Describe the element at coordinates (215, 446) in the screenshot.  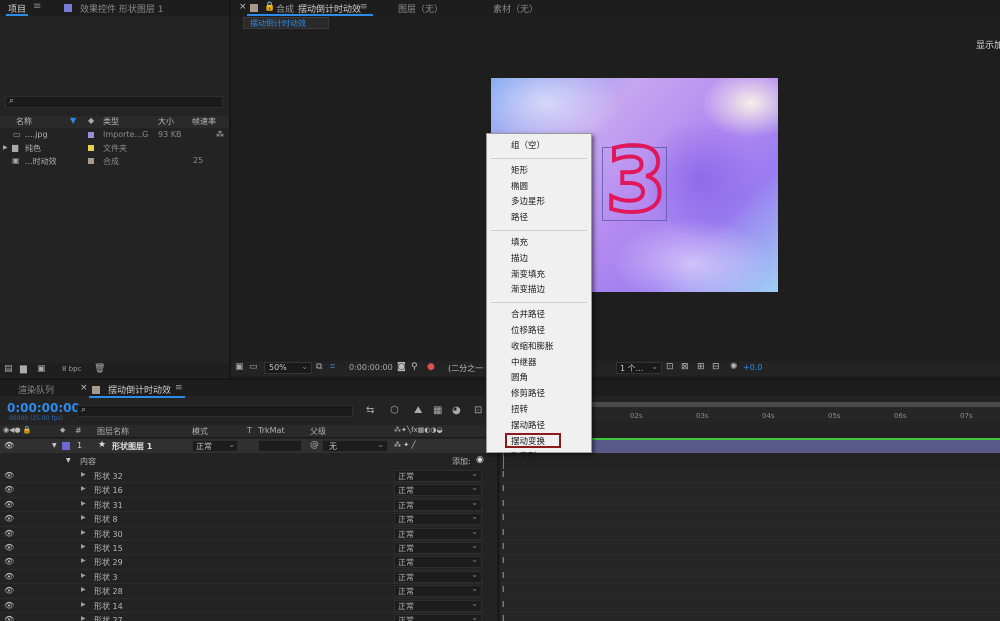
I see `layer-mode-select: 正常 ⌄` at that location.